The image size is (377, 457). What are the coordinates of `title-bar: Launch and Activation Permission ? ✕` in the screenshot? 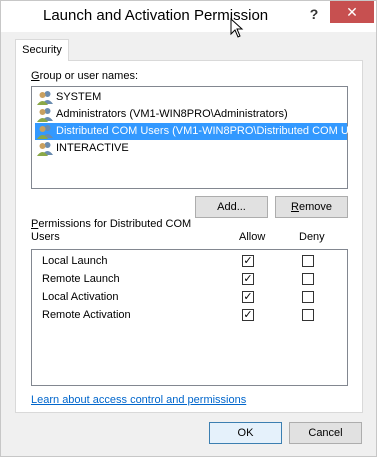 It's located at (188, 19).